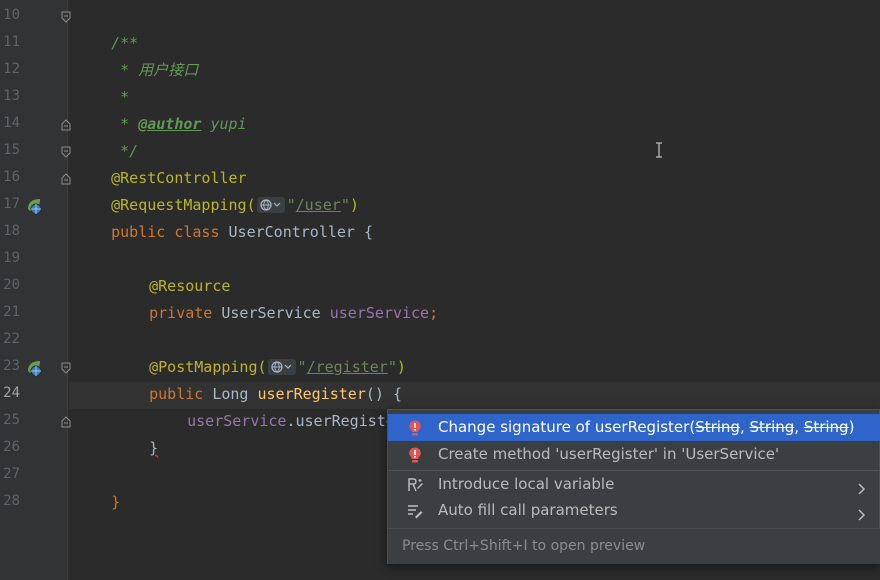 The image size is (880, 580). What do you see at coordinates (34, 394) in the screenshot?
I see `gutter-line: 24` at bounding box center [34, 394].